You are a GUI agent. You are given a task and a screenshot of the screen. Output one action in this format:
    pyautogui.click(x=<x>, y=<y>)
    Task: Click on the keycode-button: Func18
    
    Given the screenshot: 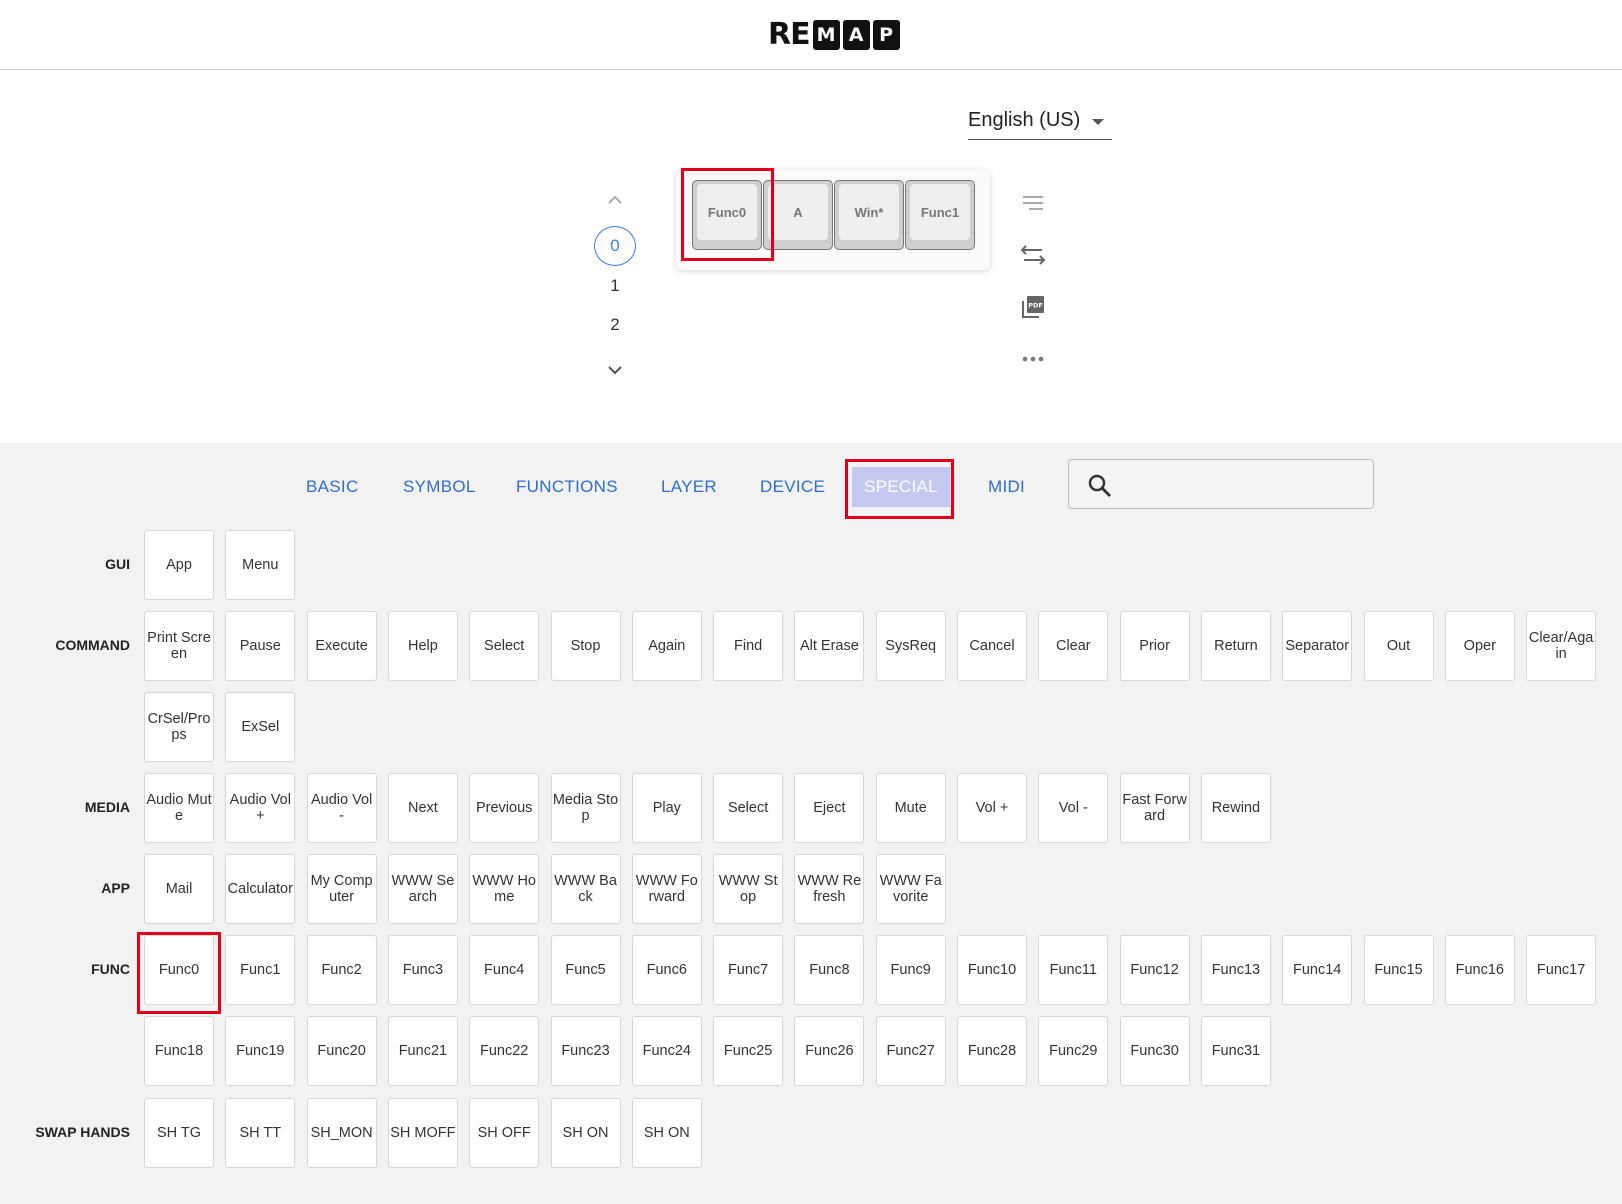 What is the action you would take?
    pyautogui.click(x=179, y=1051)
    